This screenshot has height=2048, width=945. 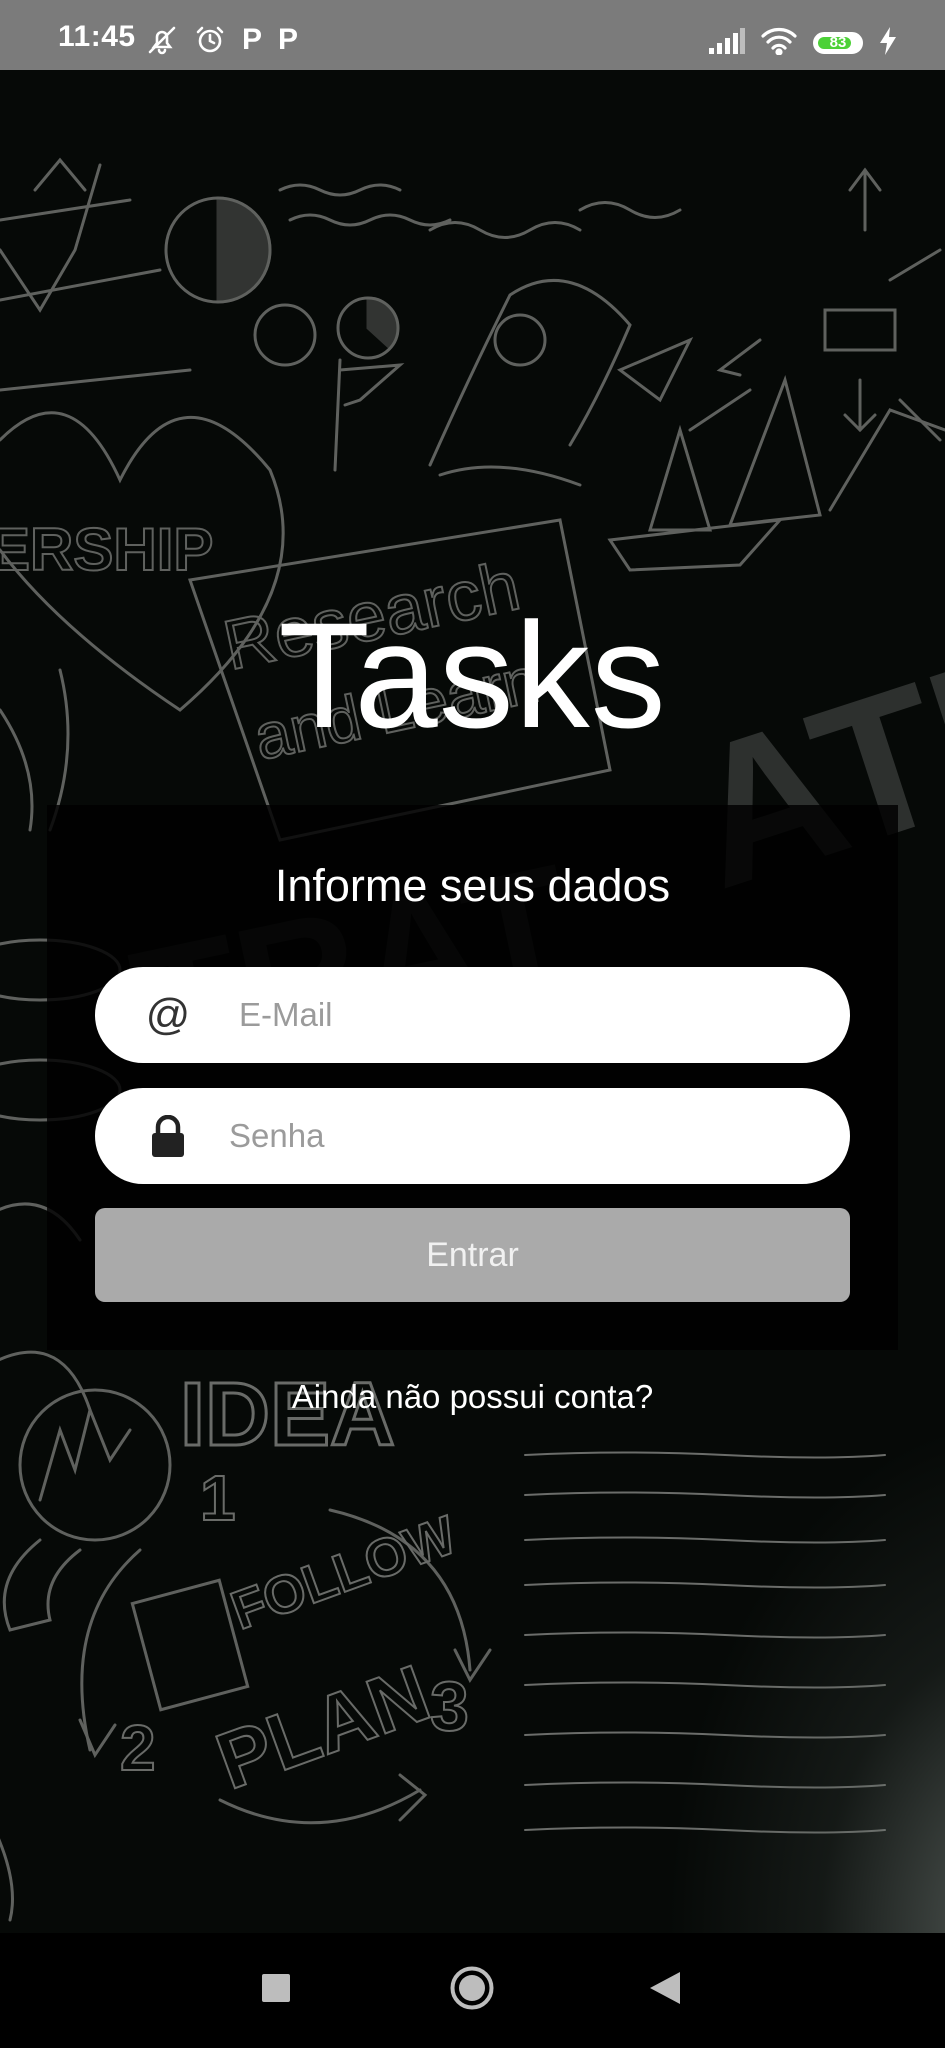 What do you see at coordinates (106, 549) in the screenshot?
I see `svg-text: ERSHIP` at bounding box center [106, 549].